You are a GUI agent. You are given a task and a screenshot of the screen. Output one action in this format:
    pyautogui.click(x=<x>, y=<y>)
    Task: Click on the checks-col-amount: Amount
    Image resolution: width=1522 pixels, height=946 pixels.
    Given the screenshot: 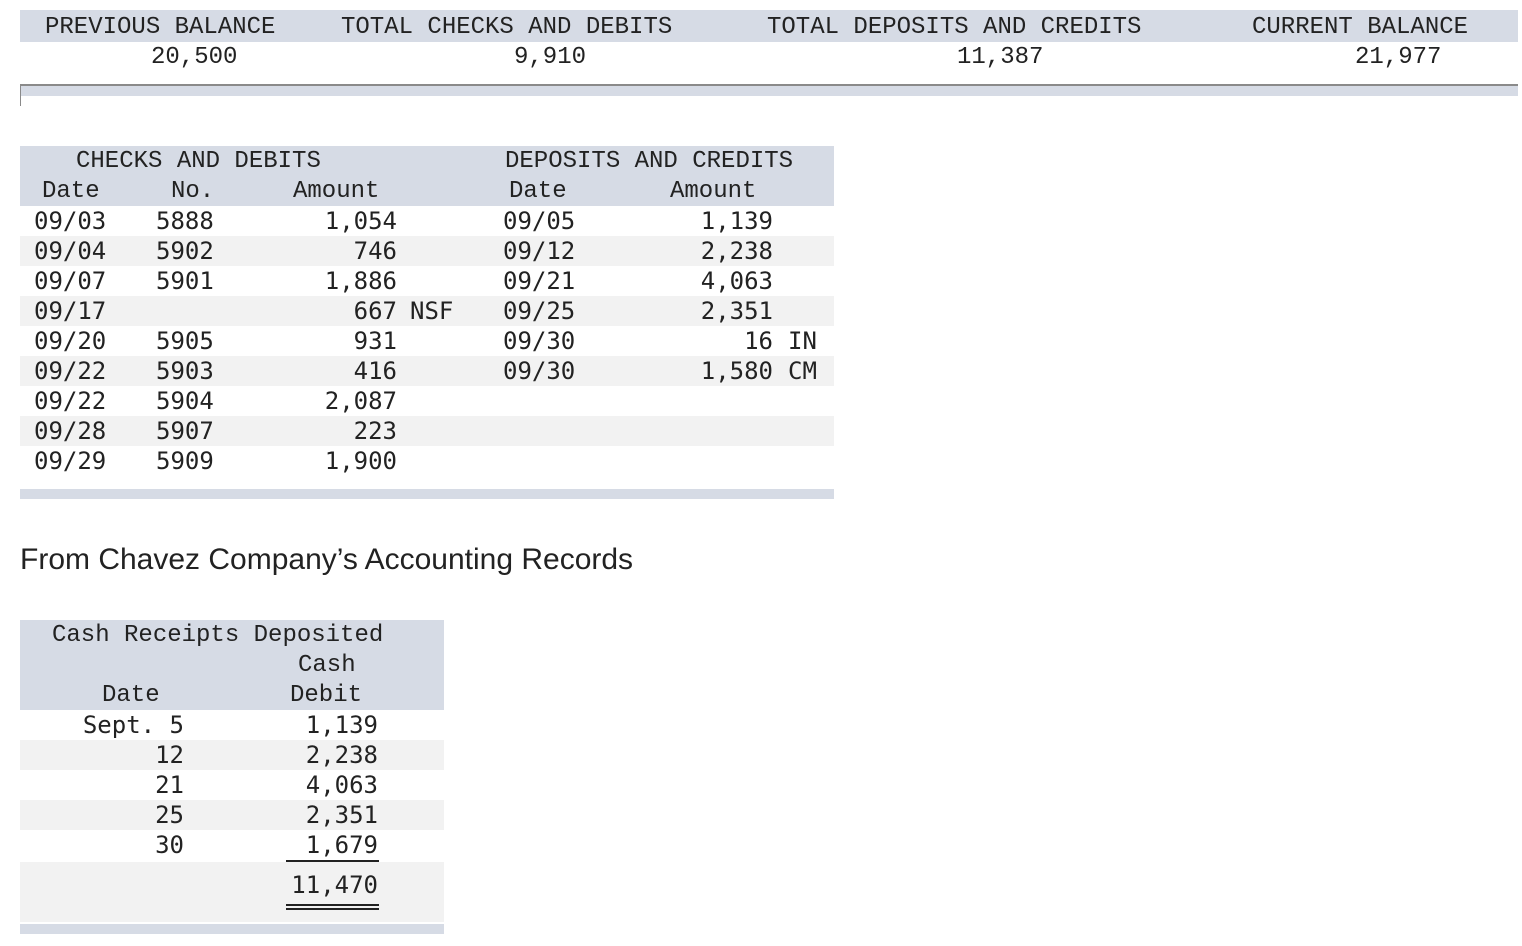 What is the action you would take?
    pyautogui.click(x=336, y=191)
    